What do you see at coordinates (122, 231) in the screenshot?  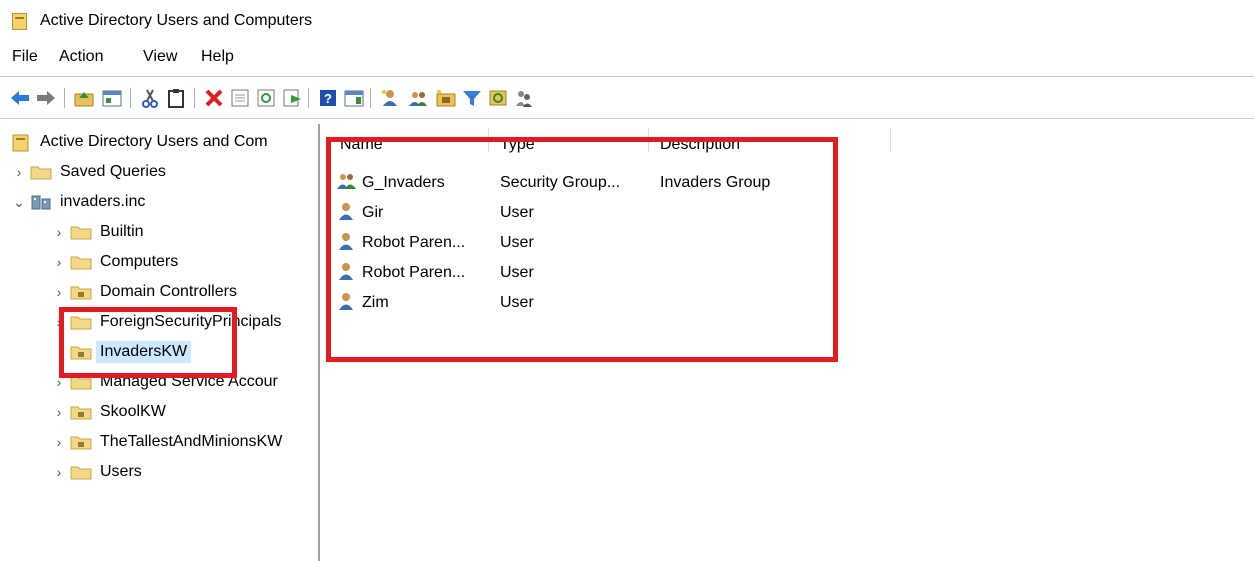 I see `tree-item-label: Builtin` at bounding box center [122, 231].